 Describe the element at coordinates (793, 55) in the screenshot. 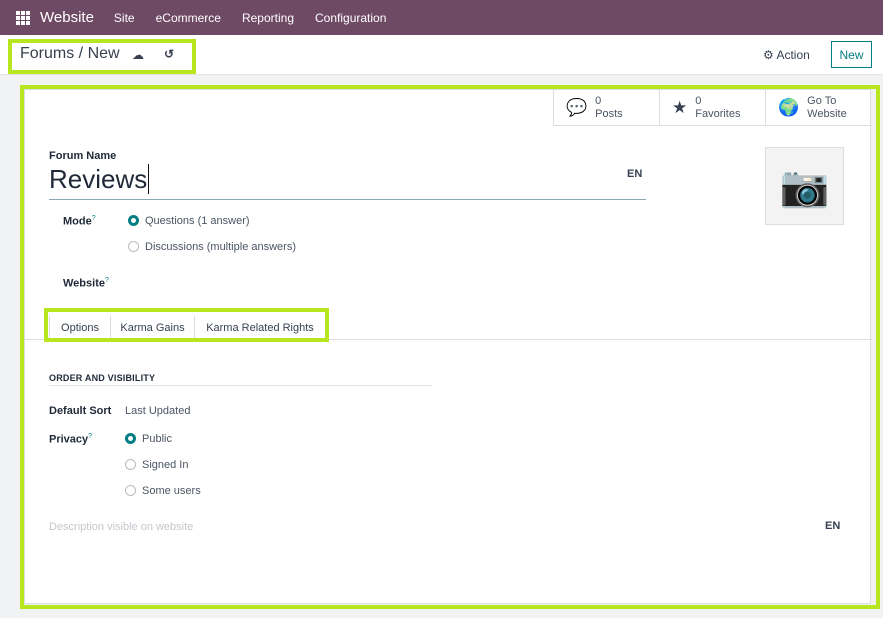

I see `action-label: Action` at that location.